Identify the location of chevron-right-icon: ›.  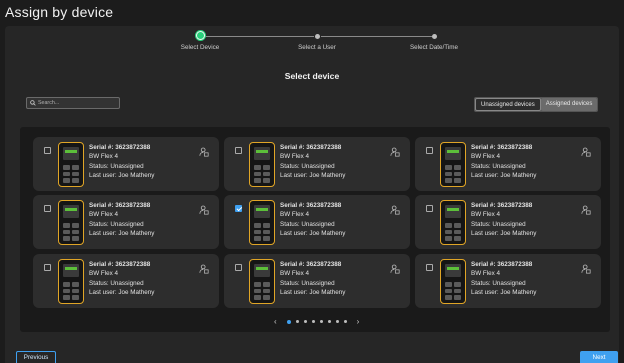
(358, 321).